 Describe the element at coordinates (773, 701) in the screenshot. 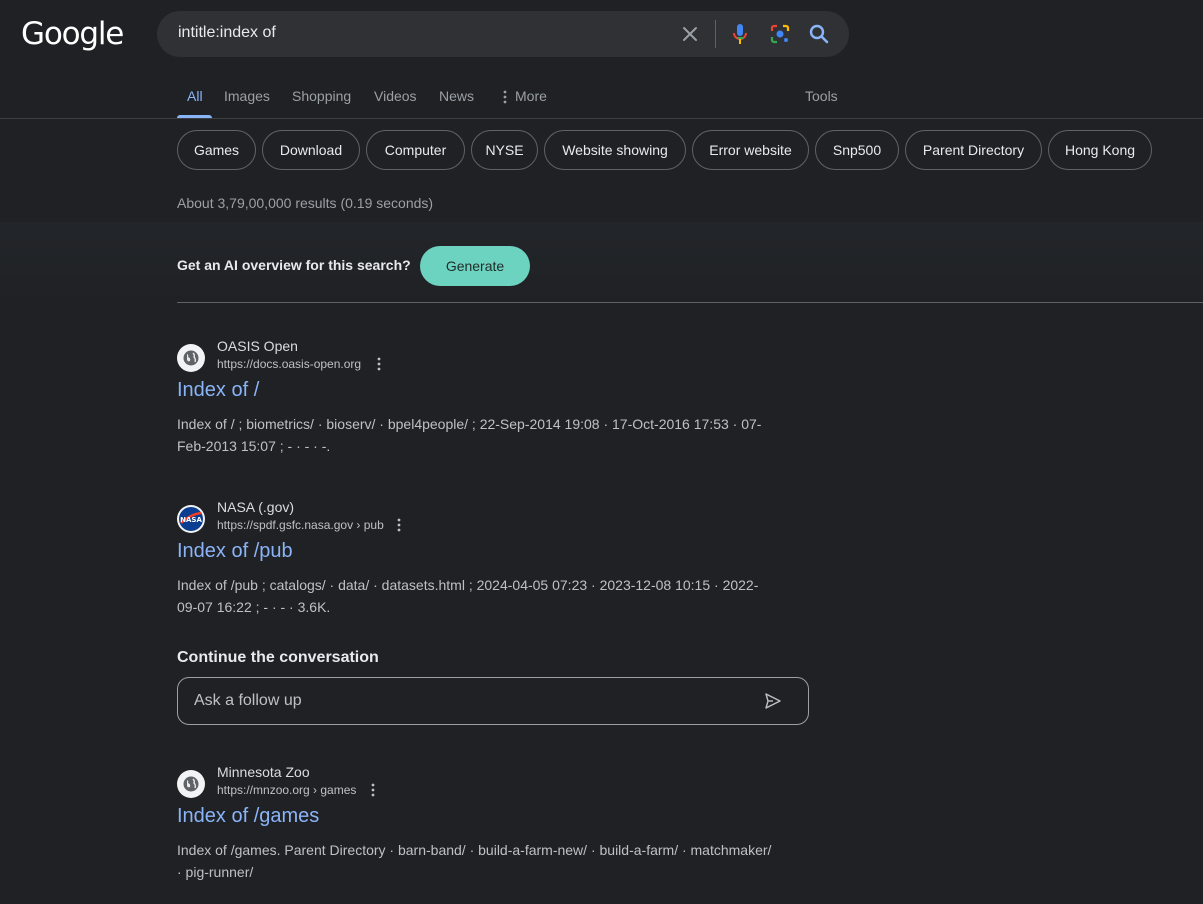

I see `send-icon` at that location.